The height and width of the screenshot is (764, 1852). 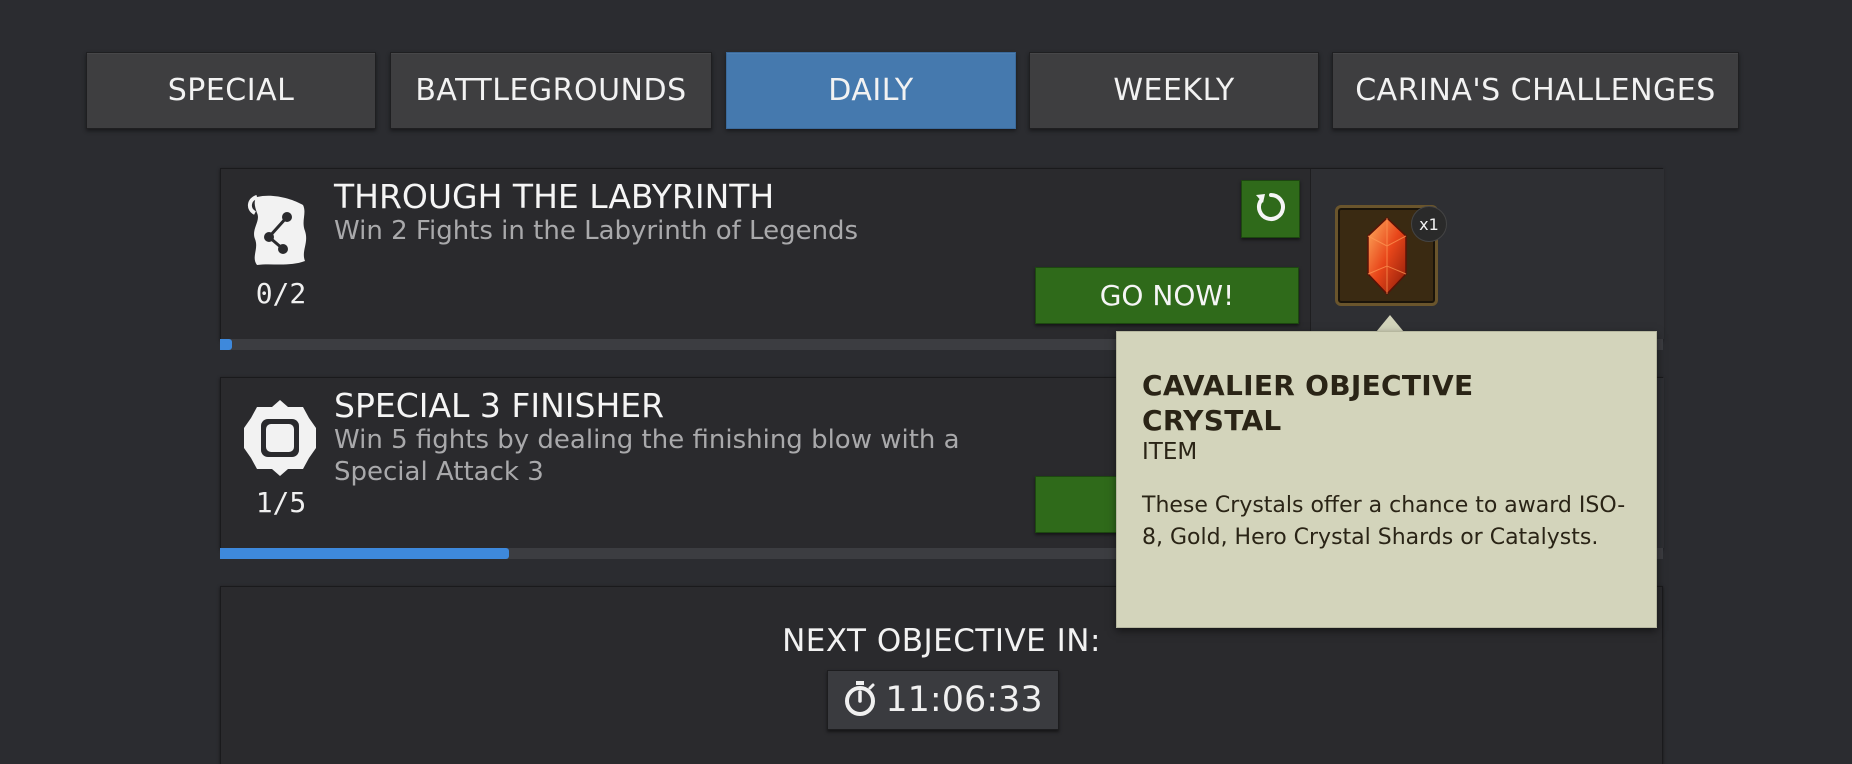 I want to click on refresh-button, so click(x=1270, y=209).